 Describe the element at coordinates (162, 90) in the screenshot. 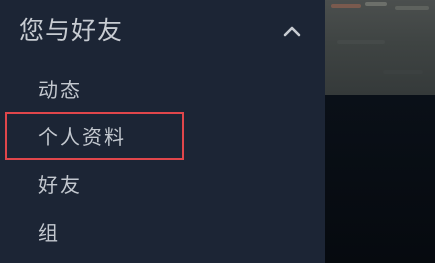

I see `menu-item-activity: 动态` at that location.